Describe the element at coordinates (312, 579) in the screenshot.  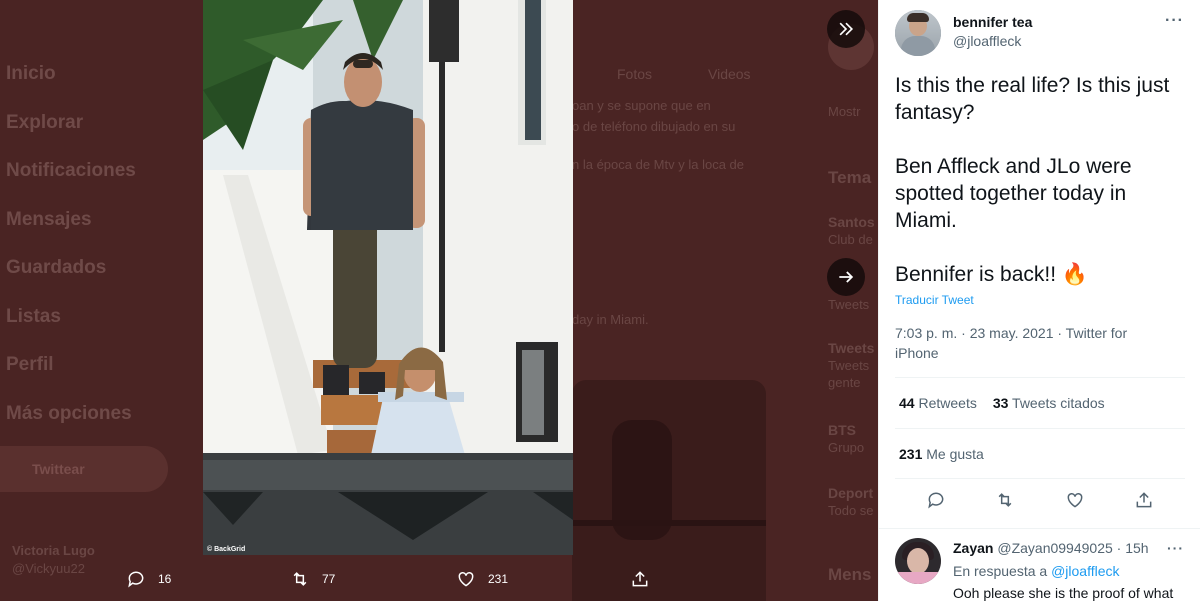
I see `media-retweet-button: 77` at that location.